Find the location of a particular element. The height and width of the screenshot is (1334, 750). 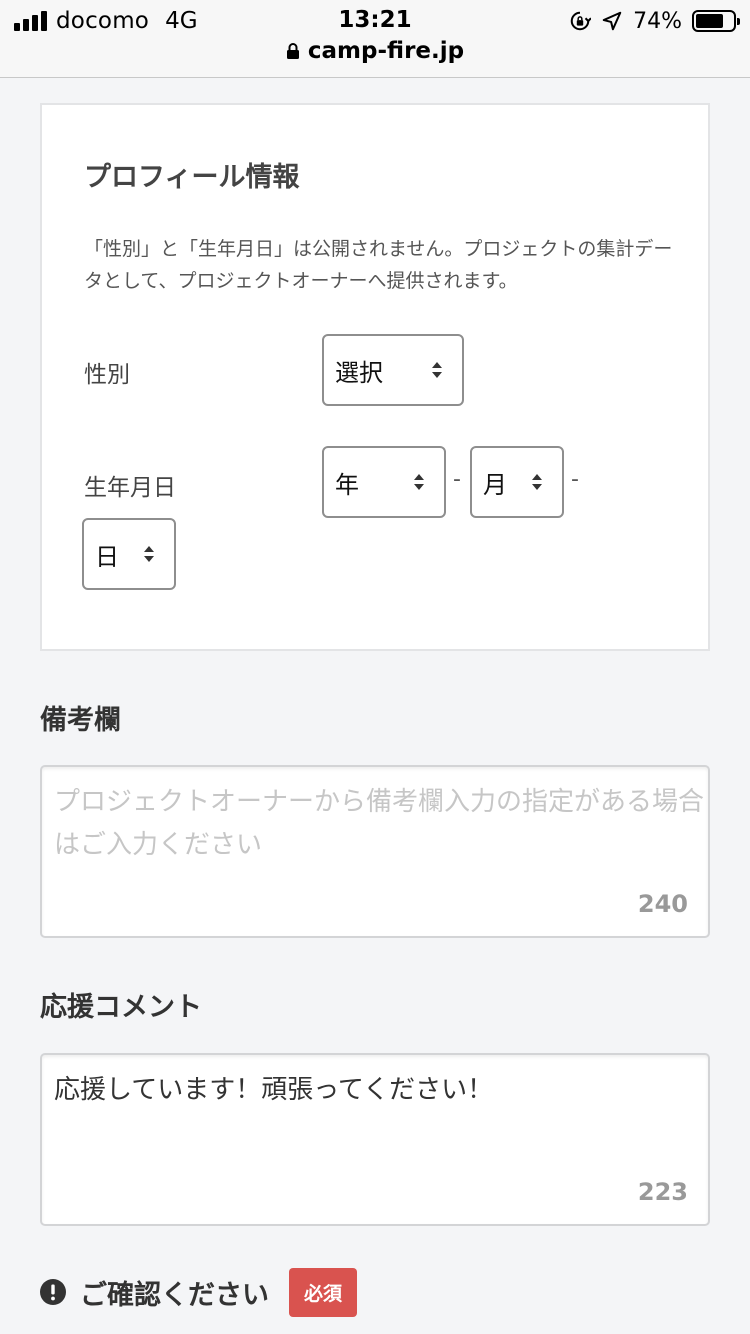

birthday-label: 生年月日 is located at coordinates (130, 488).